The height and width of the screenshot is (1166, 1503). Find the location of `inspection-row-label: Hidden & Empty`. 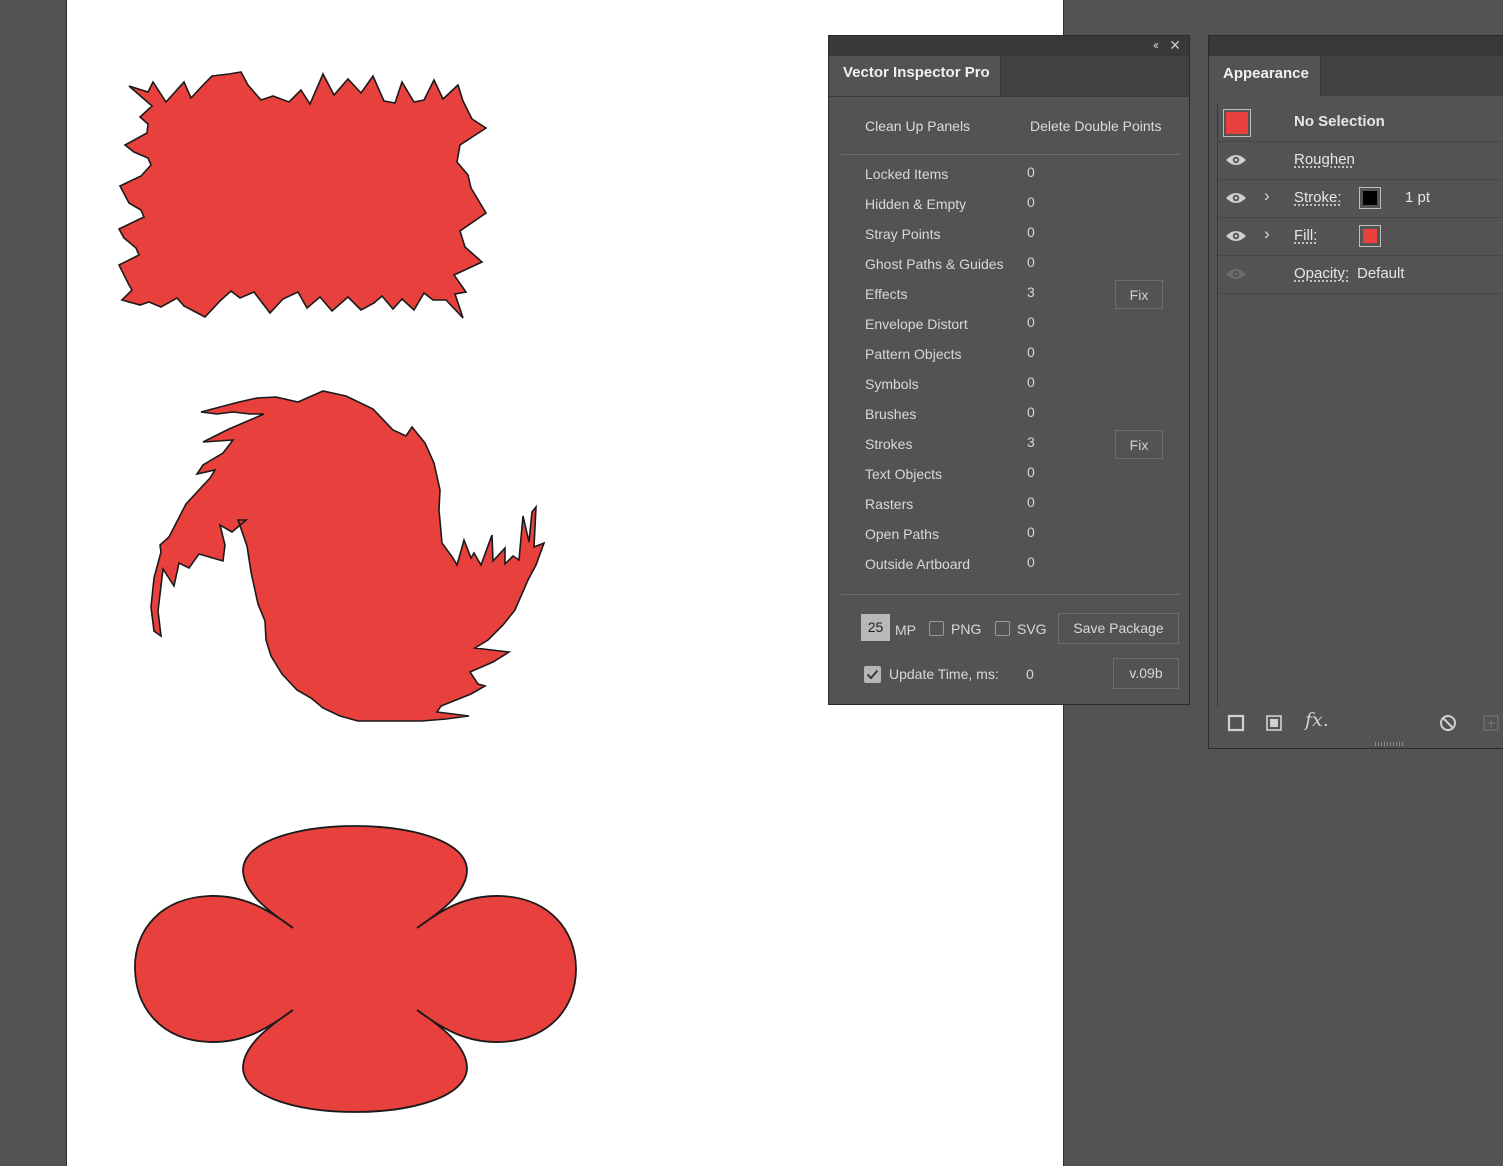

inspection-row-label: Hidden & Empty is located at coordinates (915, 204).